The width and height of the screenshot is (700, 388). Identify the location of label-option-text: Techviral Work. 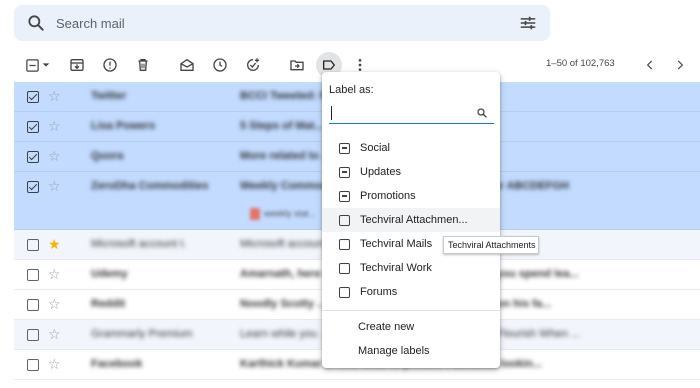
(396, 268).